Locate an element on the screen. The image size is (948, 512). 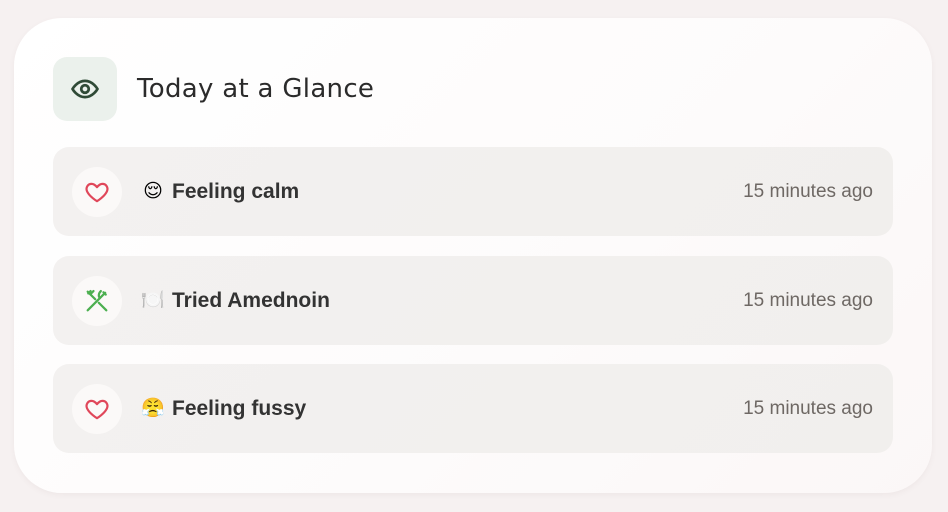
entry-label: Tried Amednoin is located at coordinates (251, 300).